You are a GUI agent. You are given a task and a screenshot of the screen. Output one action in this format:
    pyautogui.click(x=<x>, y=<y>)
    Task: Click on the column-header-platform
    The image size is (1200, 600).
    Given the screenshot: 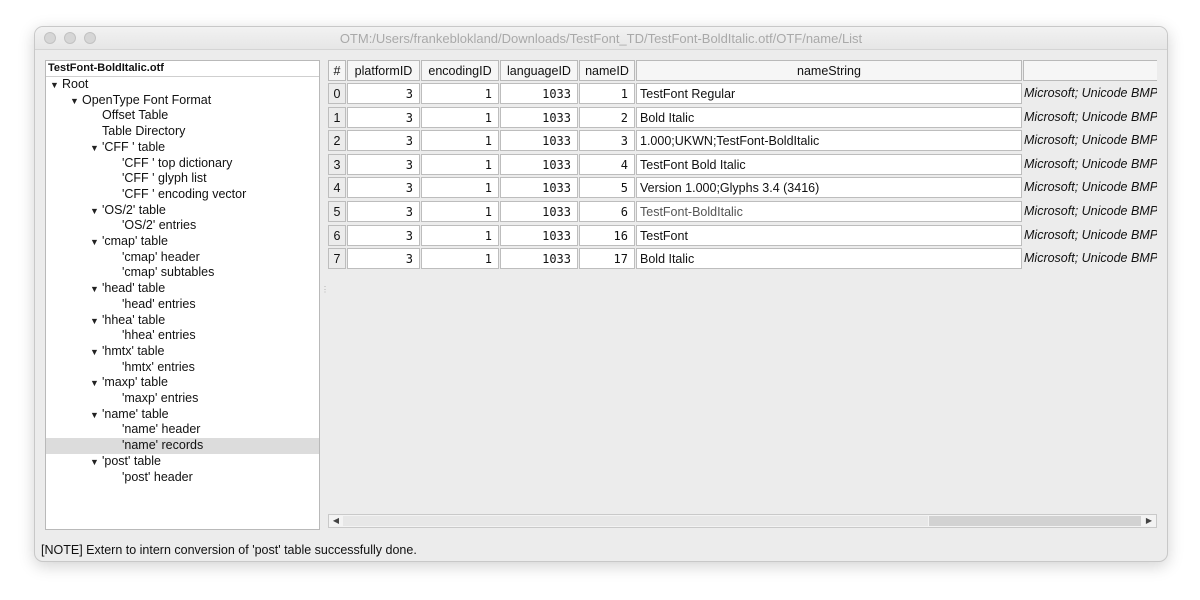 What is the action you would take?
    pyautogui.click(x=1090, y=70)
    